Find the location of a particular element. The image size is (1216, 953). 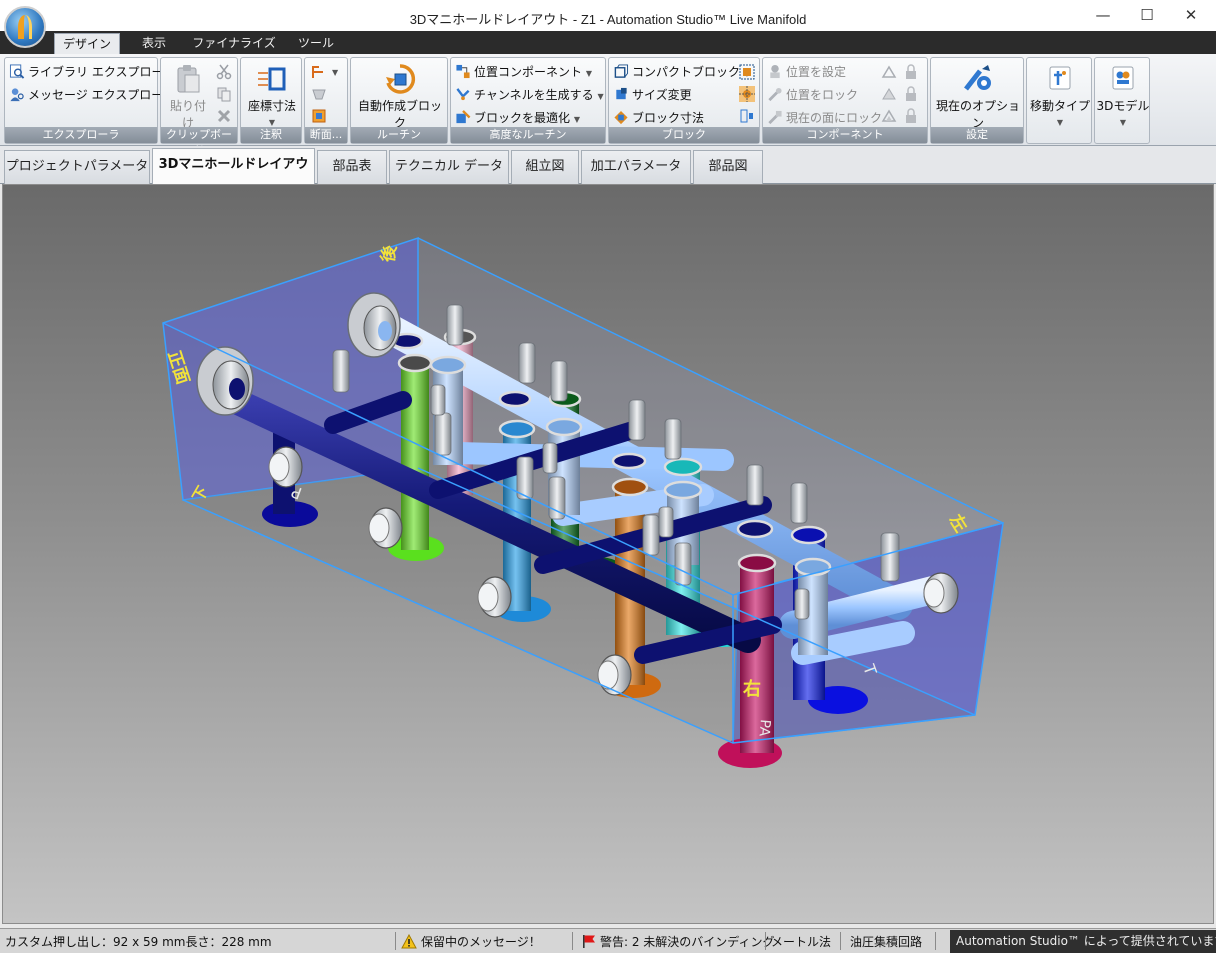

group-advanced-routine-label: 高度なルーチン is located at coordinates (528, 135).